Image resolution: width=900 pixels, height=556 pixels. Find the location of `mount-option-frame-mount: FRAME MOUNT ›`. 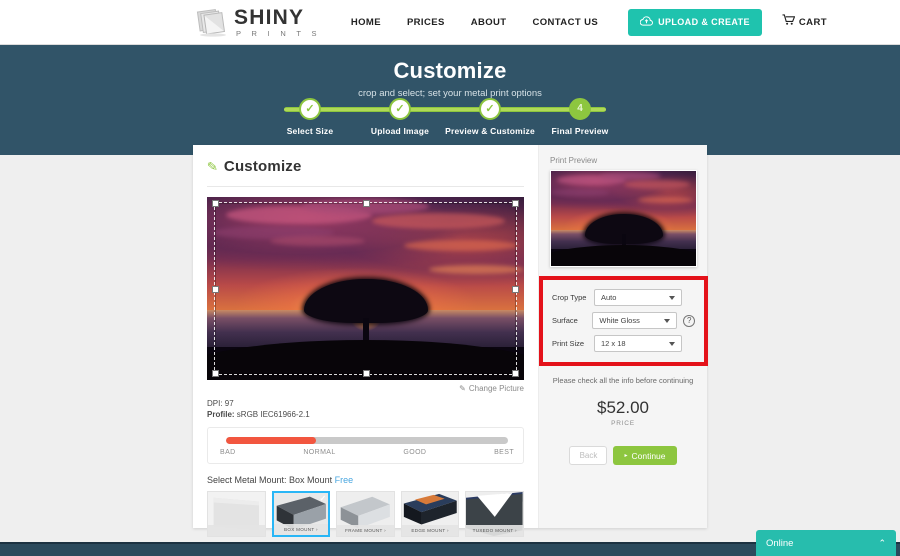

mount-option-frame-mount: FRAME MOUNT › is located at coordinates (365, 514).